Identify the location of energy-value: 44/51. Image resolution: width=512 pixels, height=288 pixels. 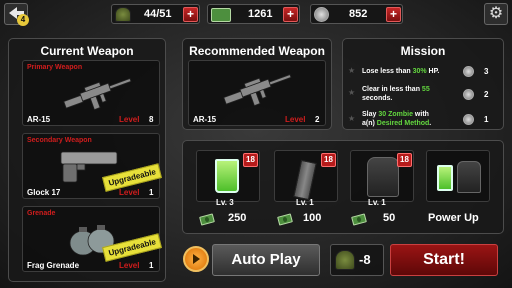
(158, 14).